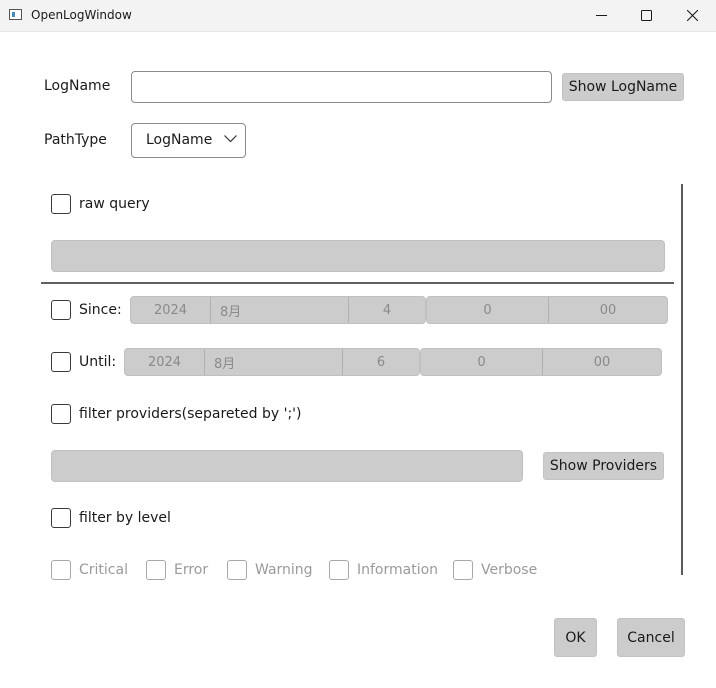 This screenshot has width=716, height=688. Describe the element at coordinates (100, 310) in the screenshot. I see `since-label: Since:` at that location.